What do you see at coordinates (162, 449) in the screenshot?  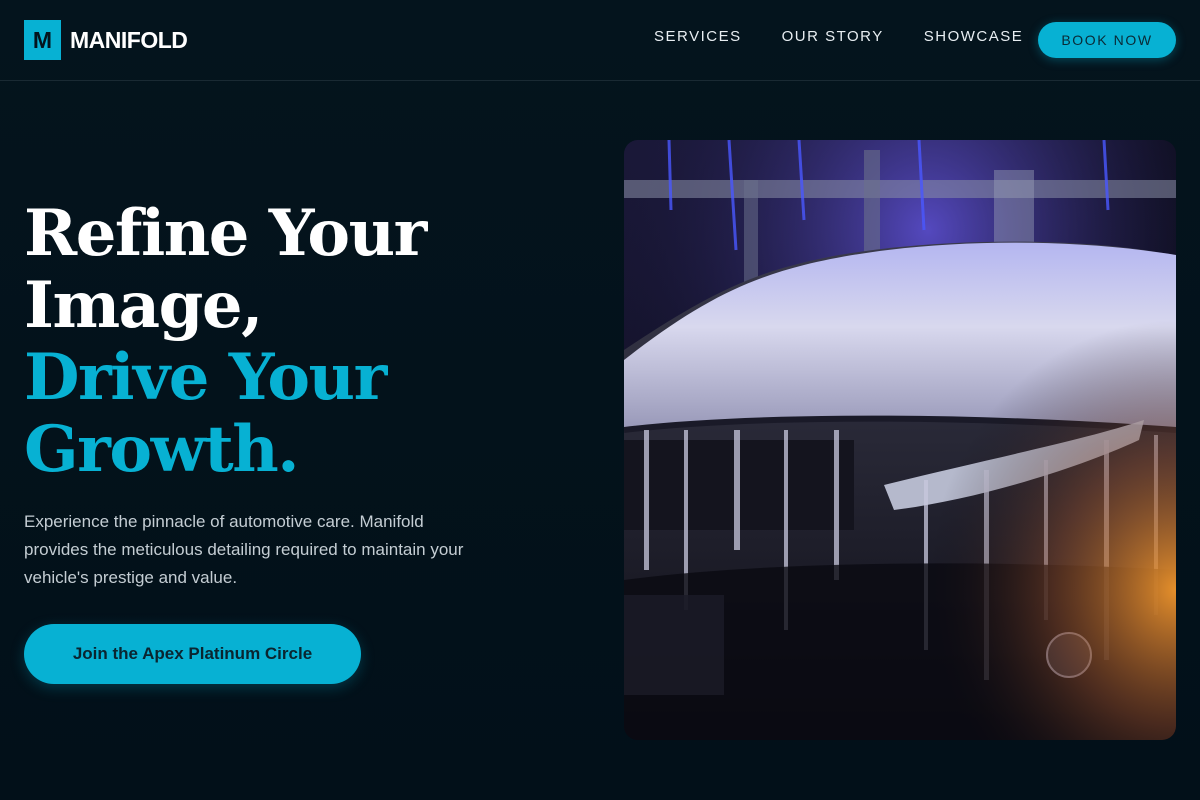 I see `hero-title-line-4: Growth.` at bounding box center [162, 449].